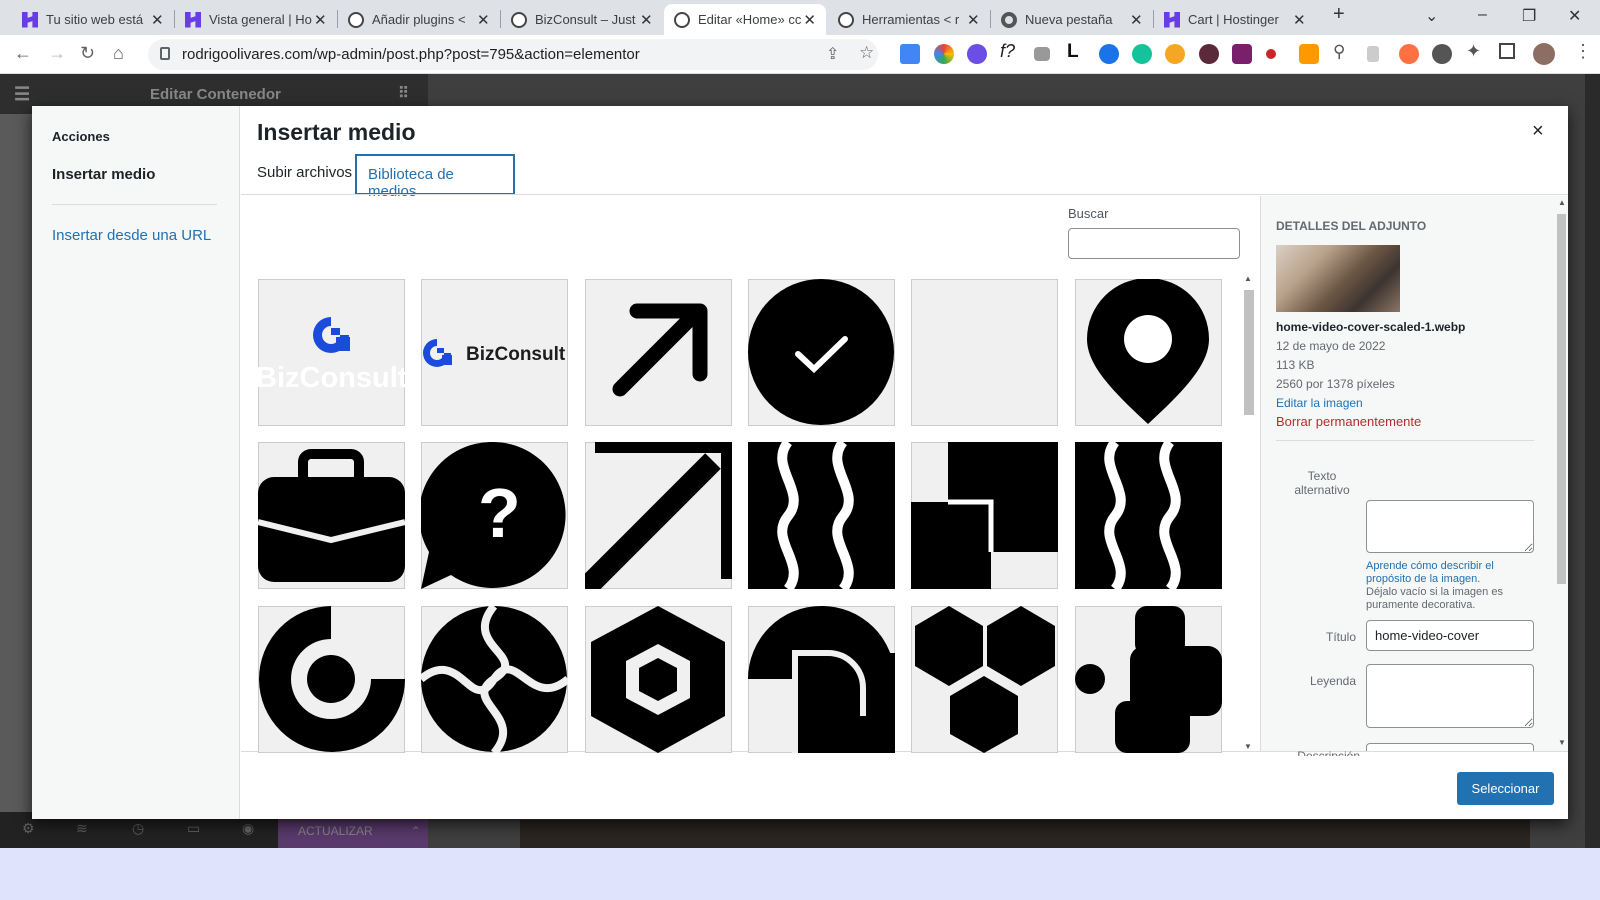  What do you see at coordinates (1148, 352) in the screenshot?
I see `media-item-map-pin` at bounding box center [1148, 352].